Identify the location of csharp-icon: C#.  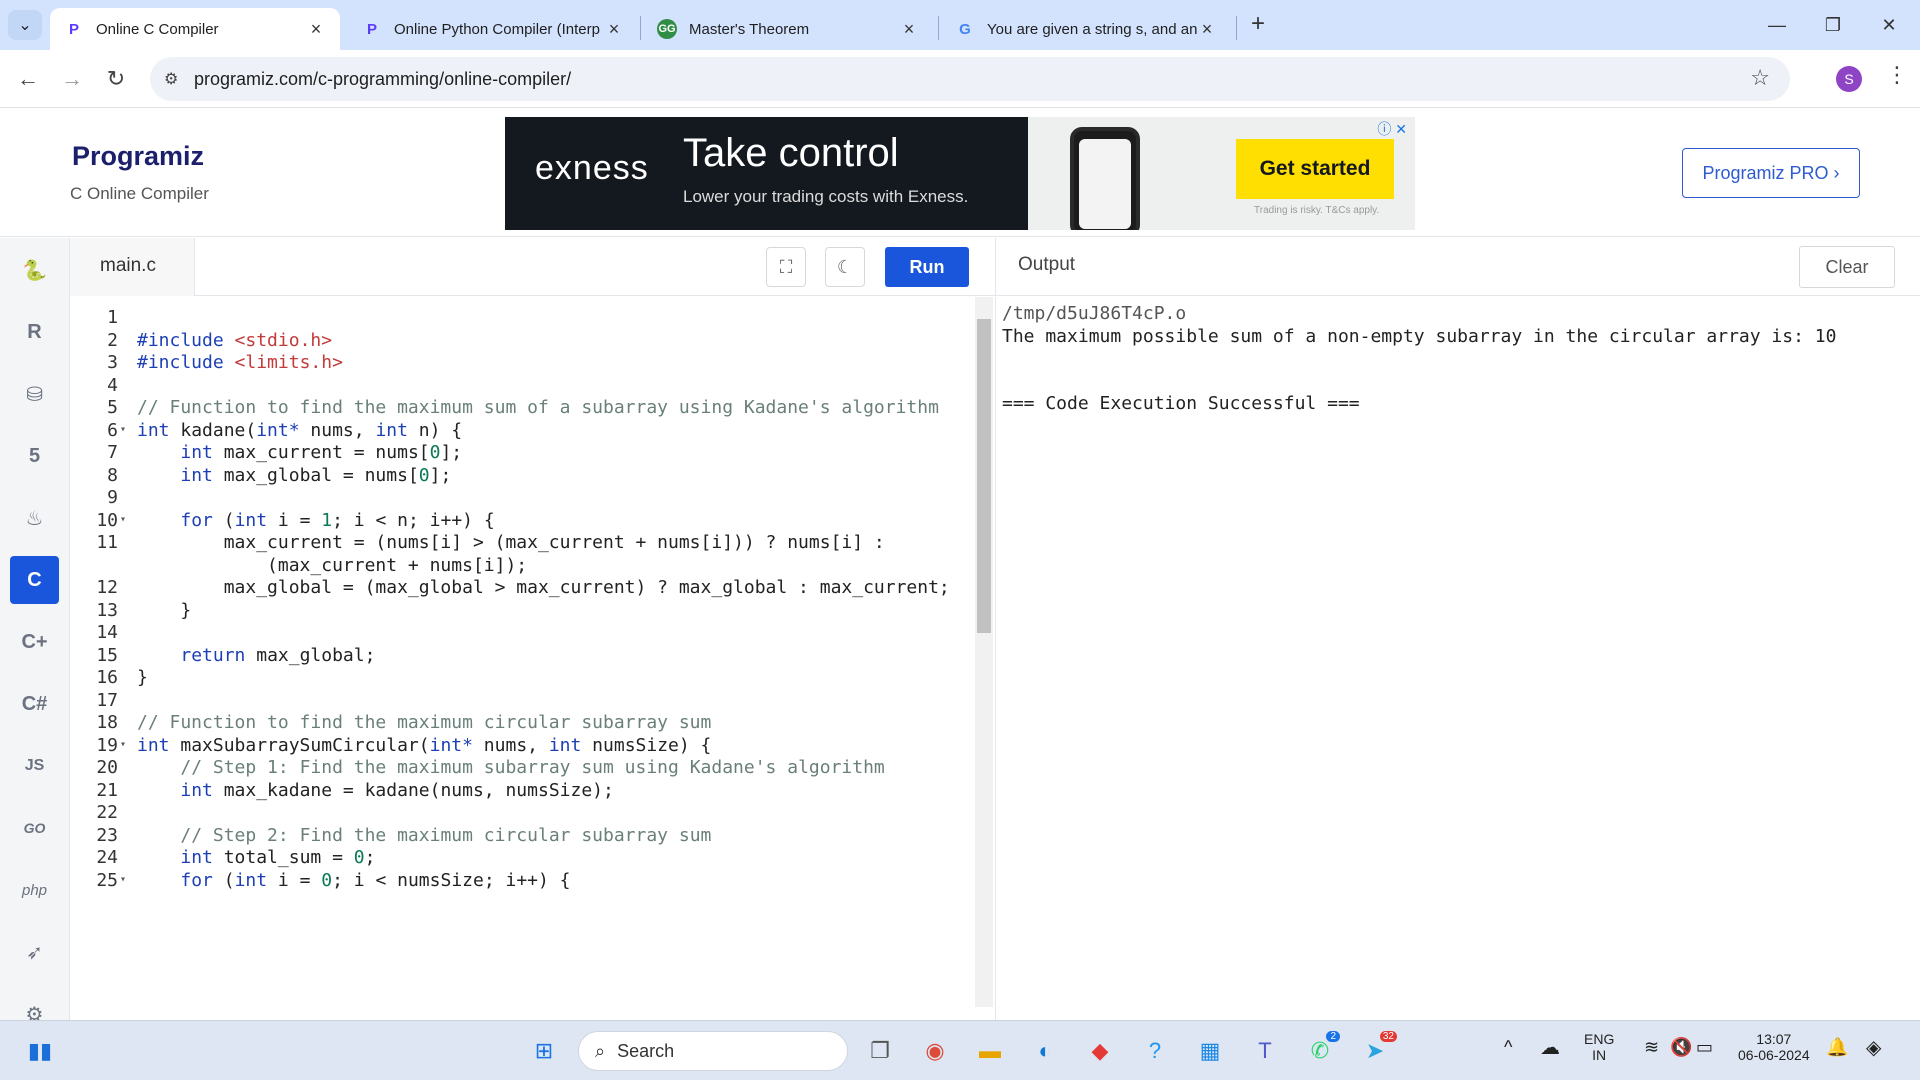
(34, 704).